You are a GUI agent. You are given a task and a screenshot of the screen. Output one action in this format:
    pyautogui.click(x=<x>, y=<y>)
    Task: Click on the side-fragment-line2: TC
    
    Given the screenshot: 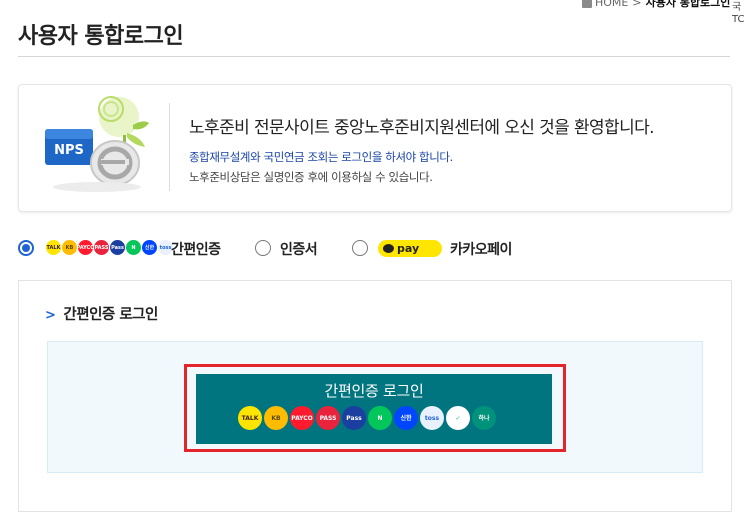 What is the action you would take?
    pyautogui.click(x=738, y=19)
    